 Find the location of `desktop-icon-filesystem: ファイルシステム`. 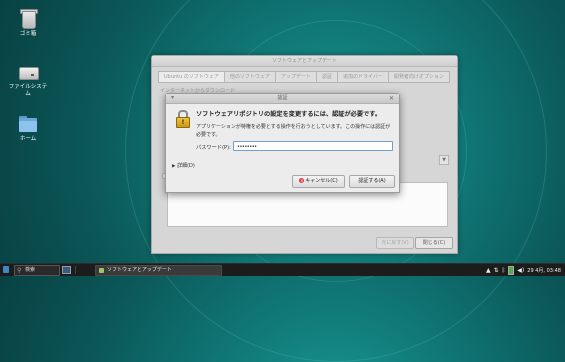

desktop-icon-filesystem: ファイルシステム is located at coordinates (28, 80).